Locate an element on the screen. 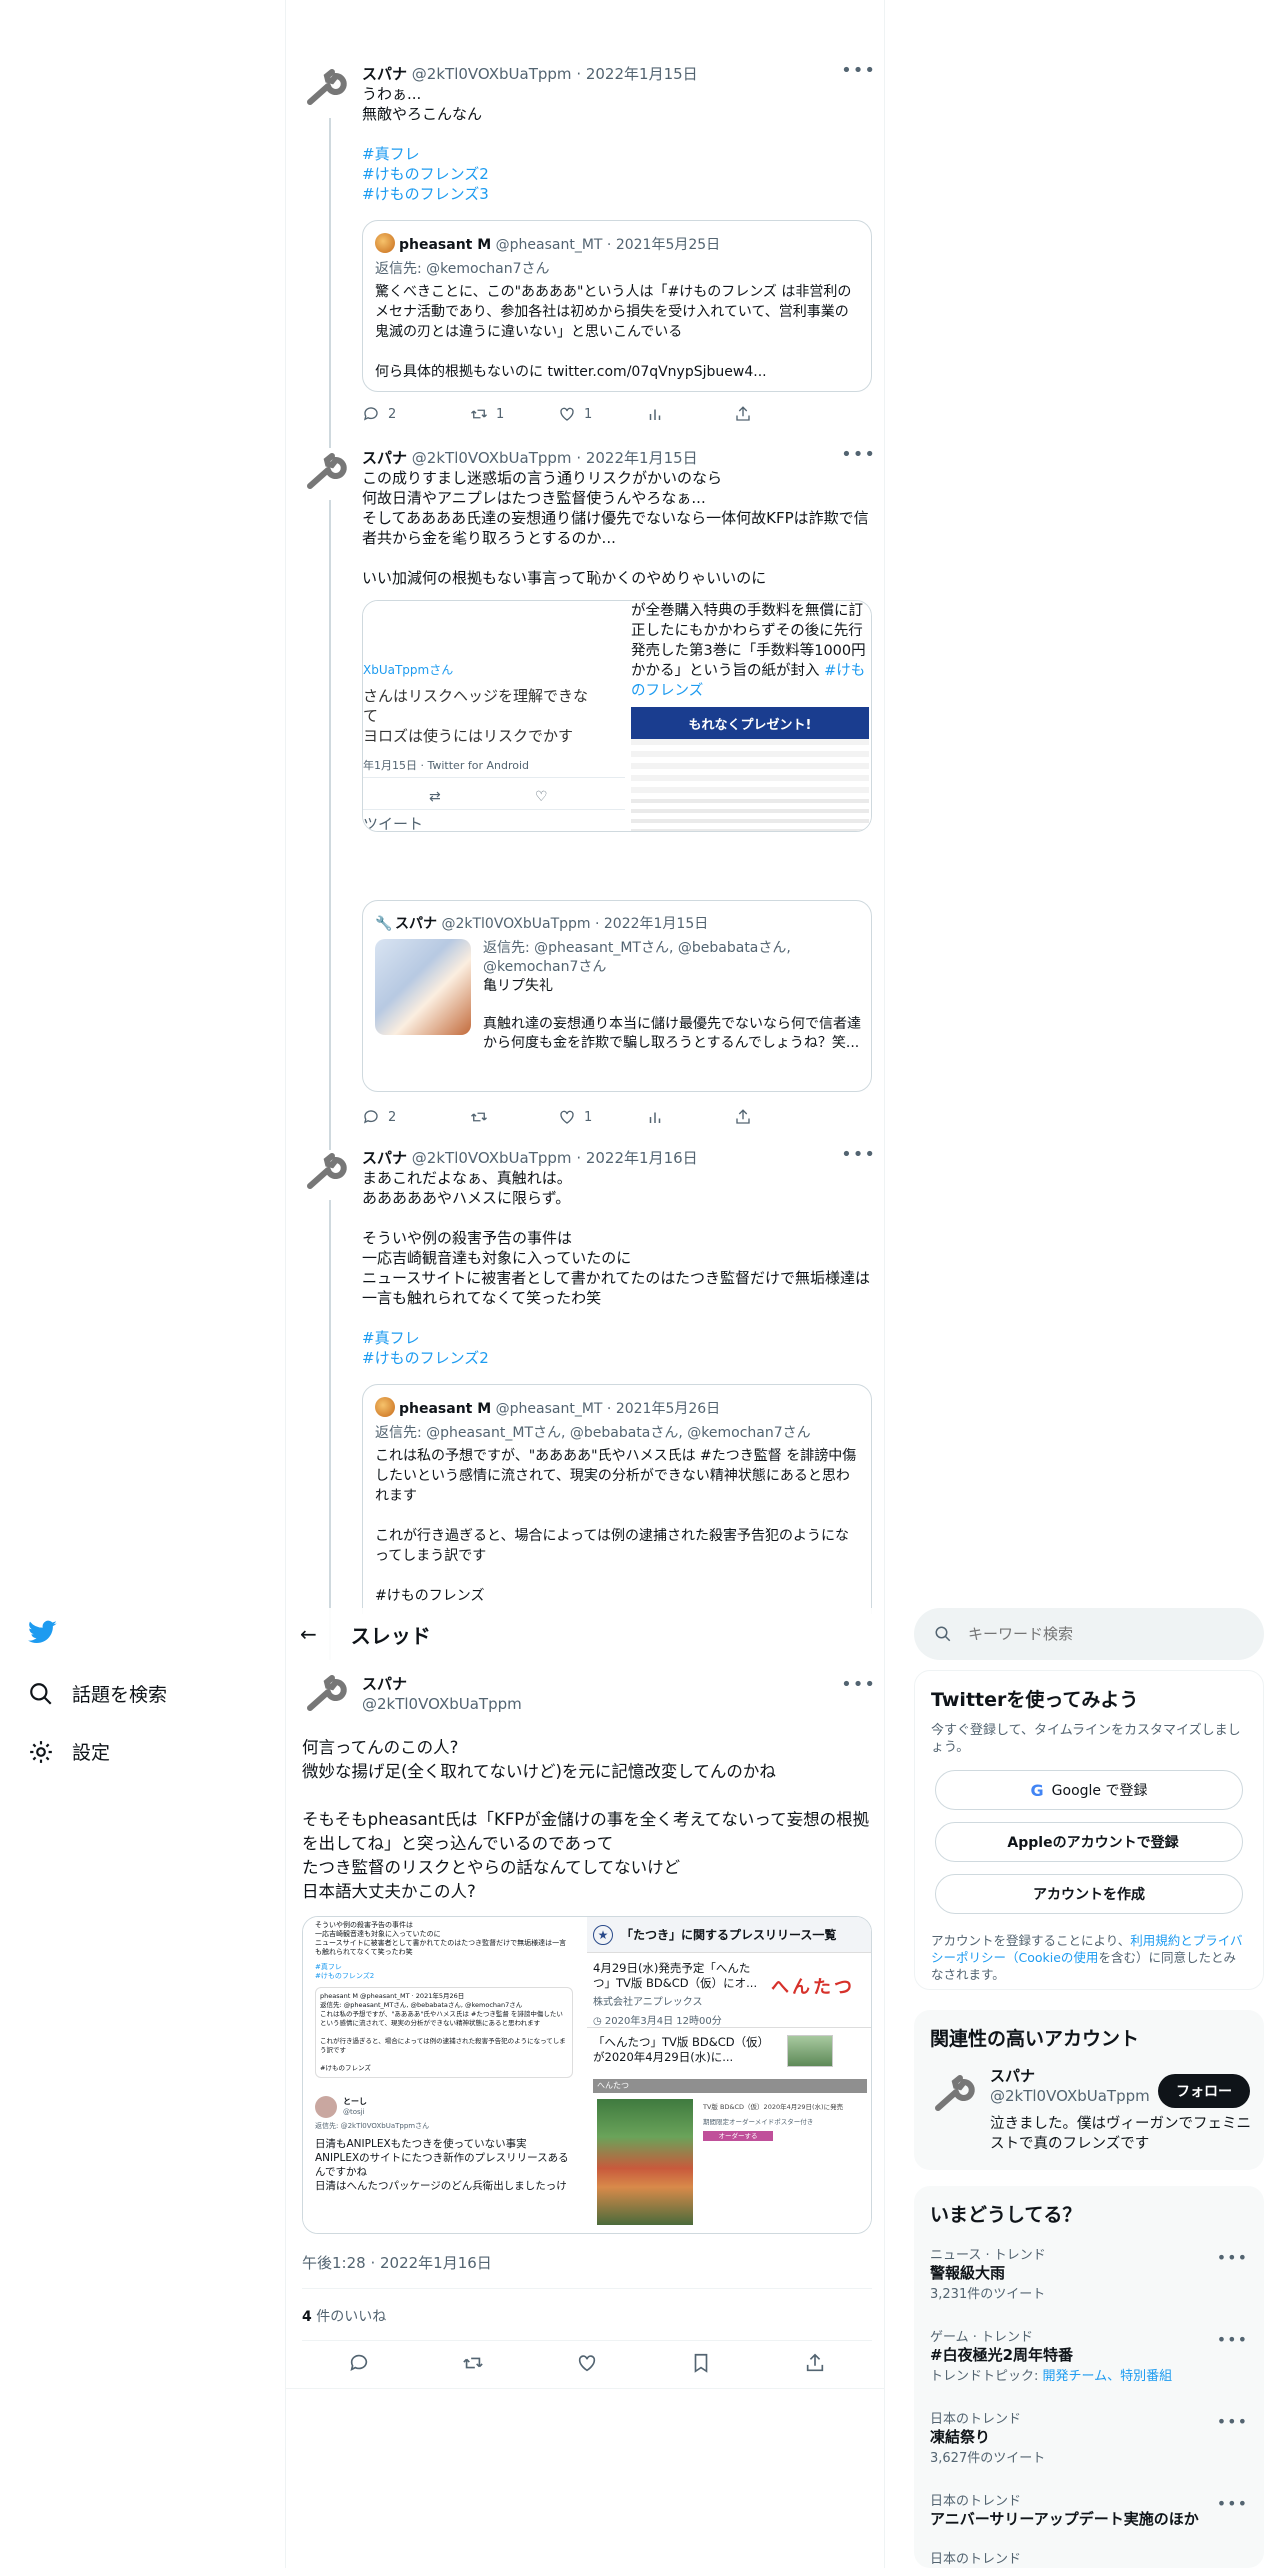 Image resolution: width=1284 pixels, height=2568 pixels. analytics-icon is located at coordinates (655, 1117).